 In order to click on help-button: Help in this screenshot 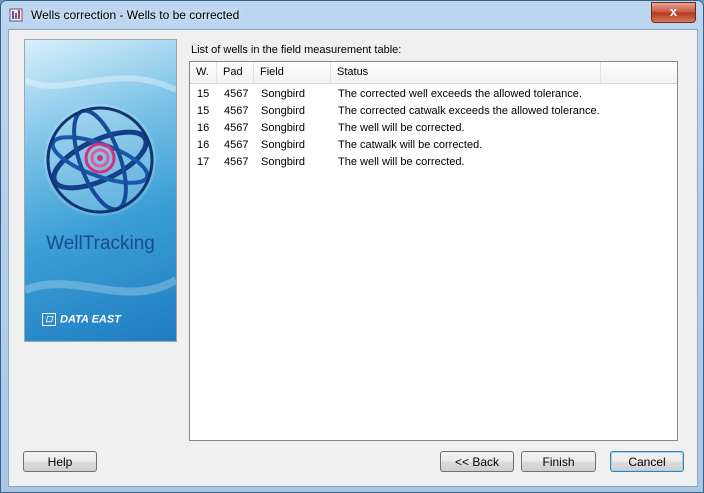, I will do `click(60, 461)`.